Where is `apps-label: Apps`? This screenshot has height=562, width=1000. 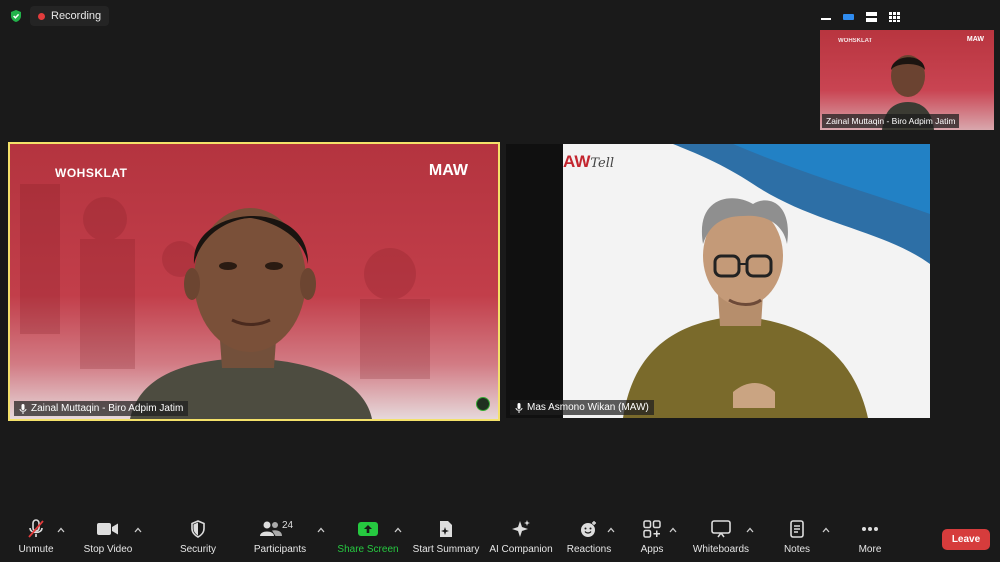
apps-label: Apps is located at coordinates (652, 549).